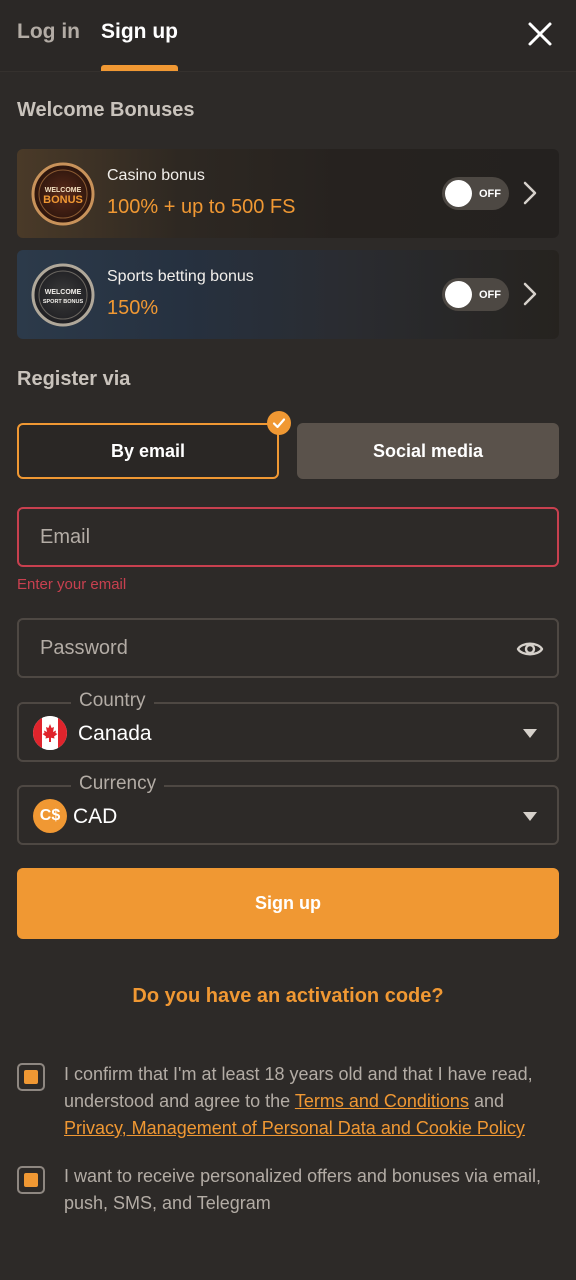  What do you see at coordinates (133, 308) in the screenshot?
I see `sports-bonus-value: 150%` at bounding box center [133, 308].